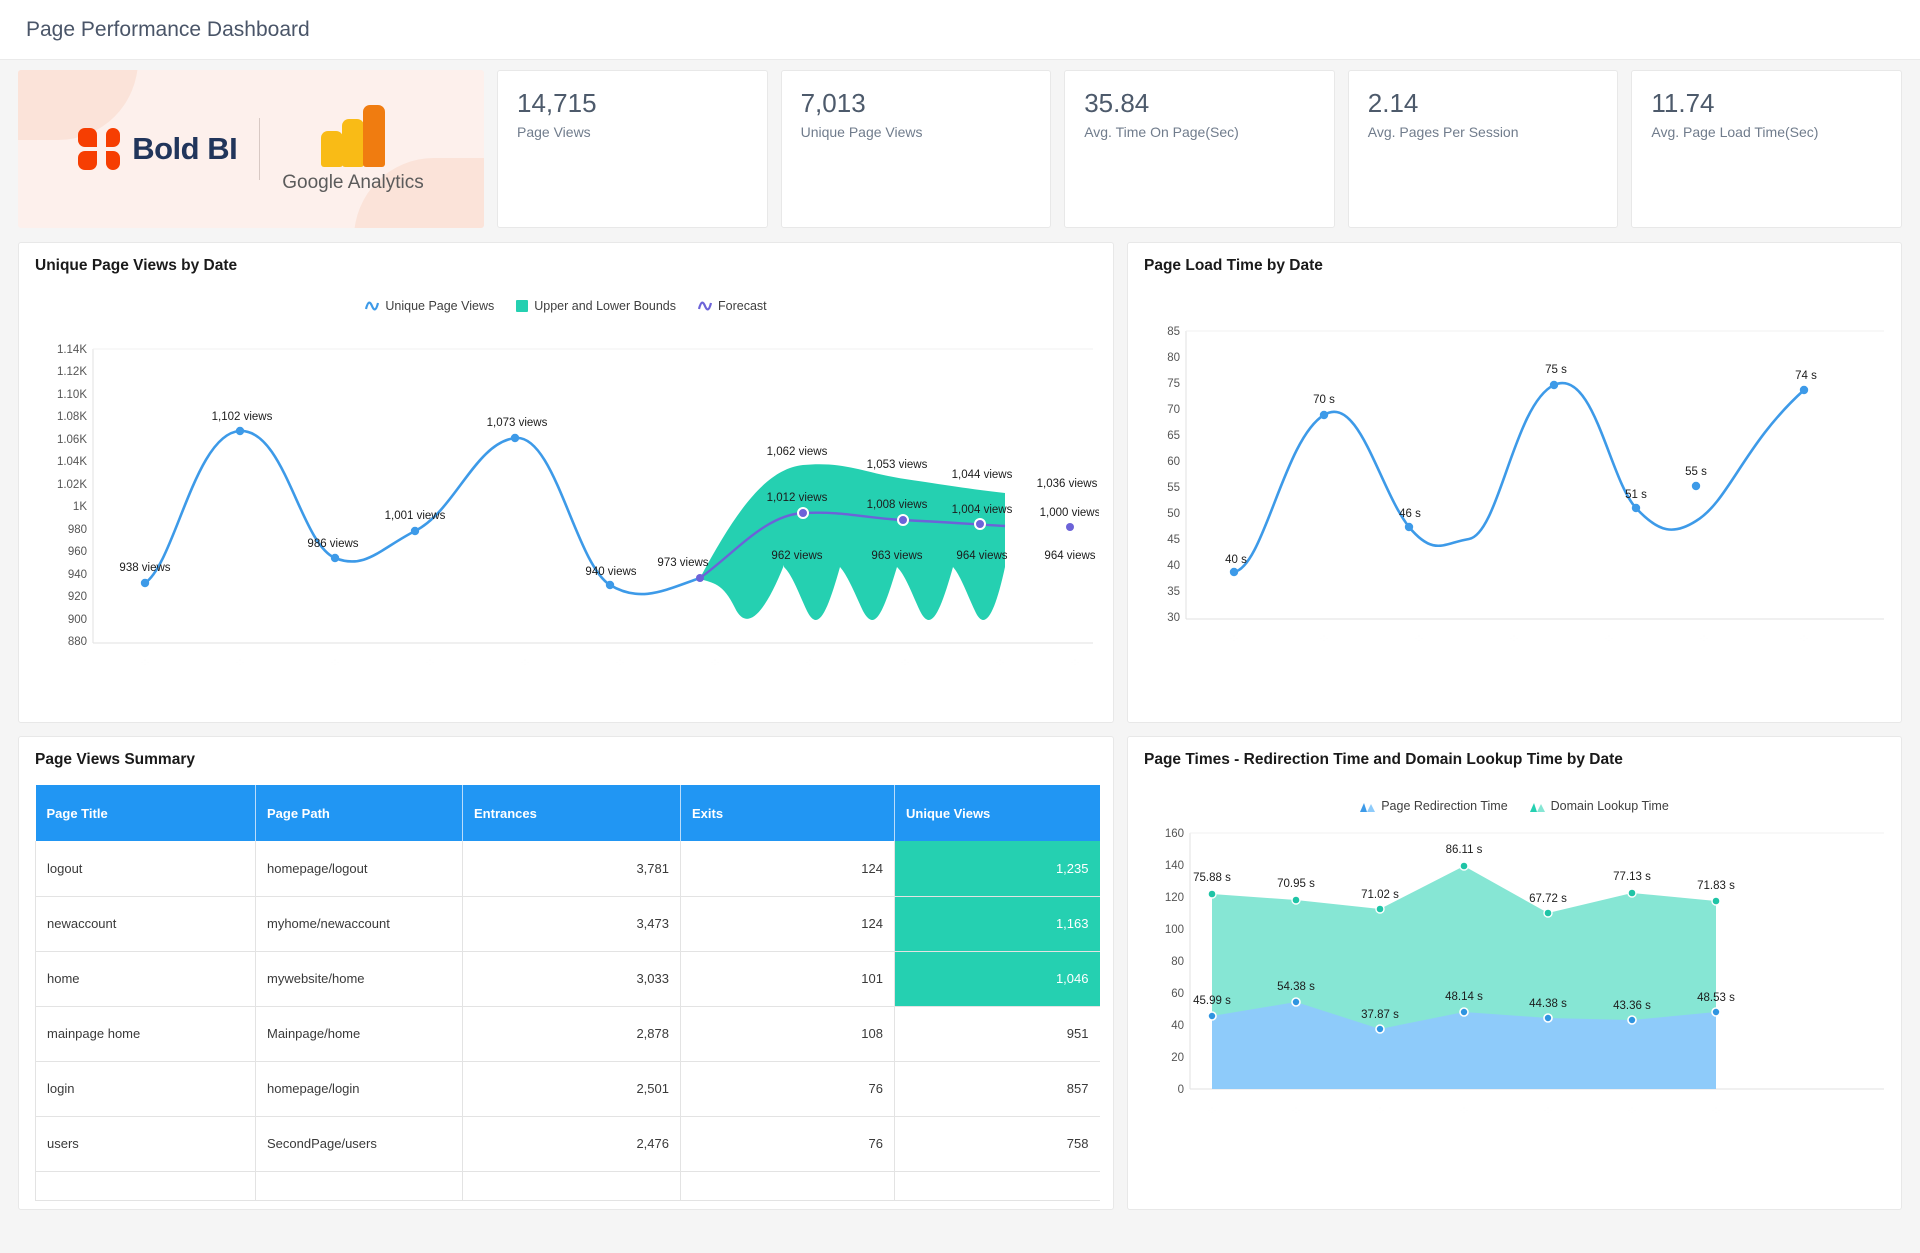 This screenshot has height=1253, width=1920. I want to click on data-label: 70 s, so click(1324, 400).